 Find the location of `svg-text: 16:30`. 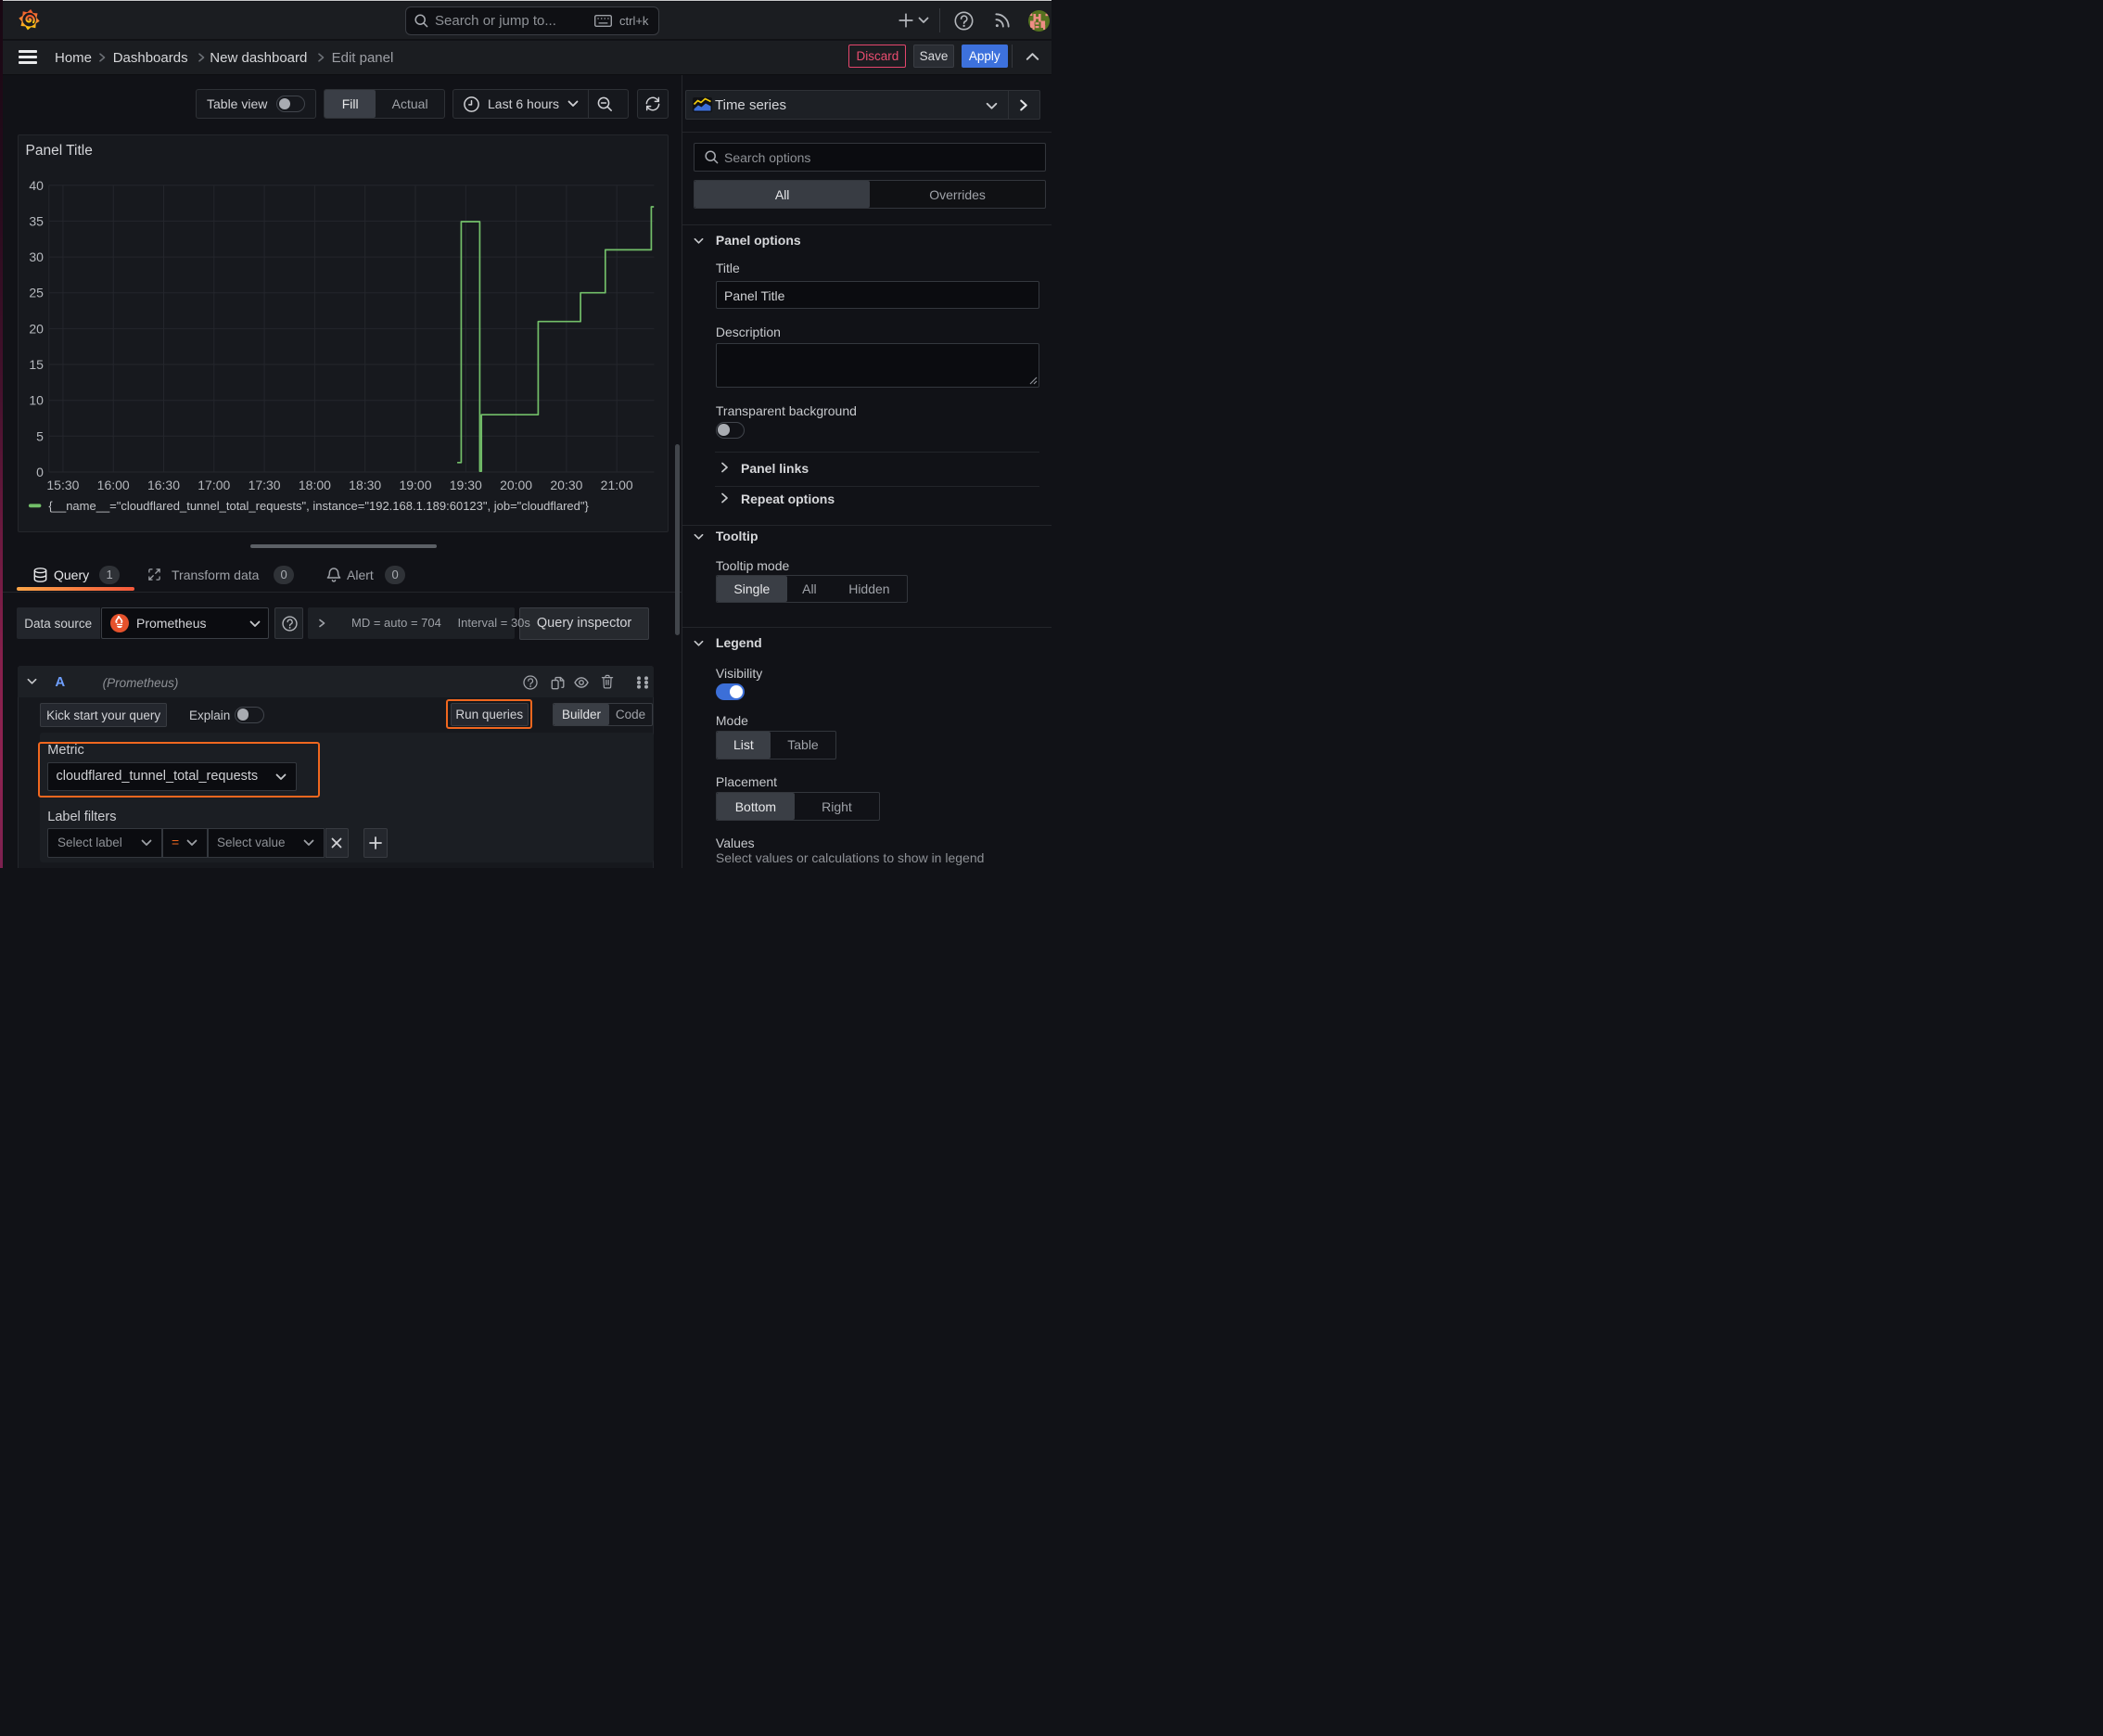

svg-text: 16:30 is located at coordinates (163, 485).